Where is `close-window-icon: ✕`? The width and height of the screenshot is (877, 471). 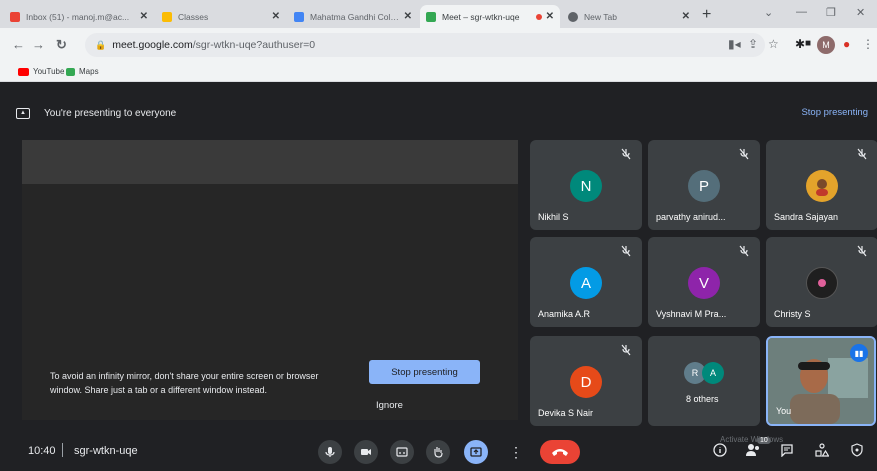 close-window-icon: ✕ is located at coordinates (860, 12).